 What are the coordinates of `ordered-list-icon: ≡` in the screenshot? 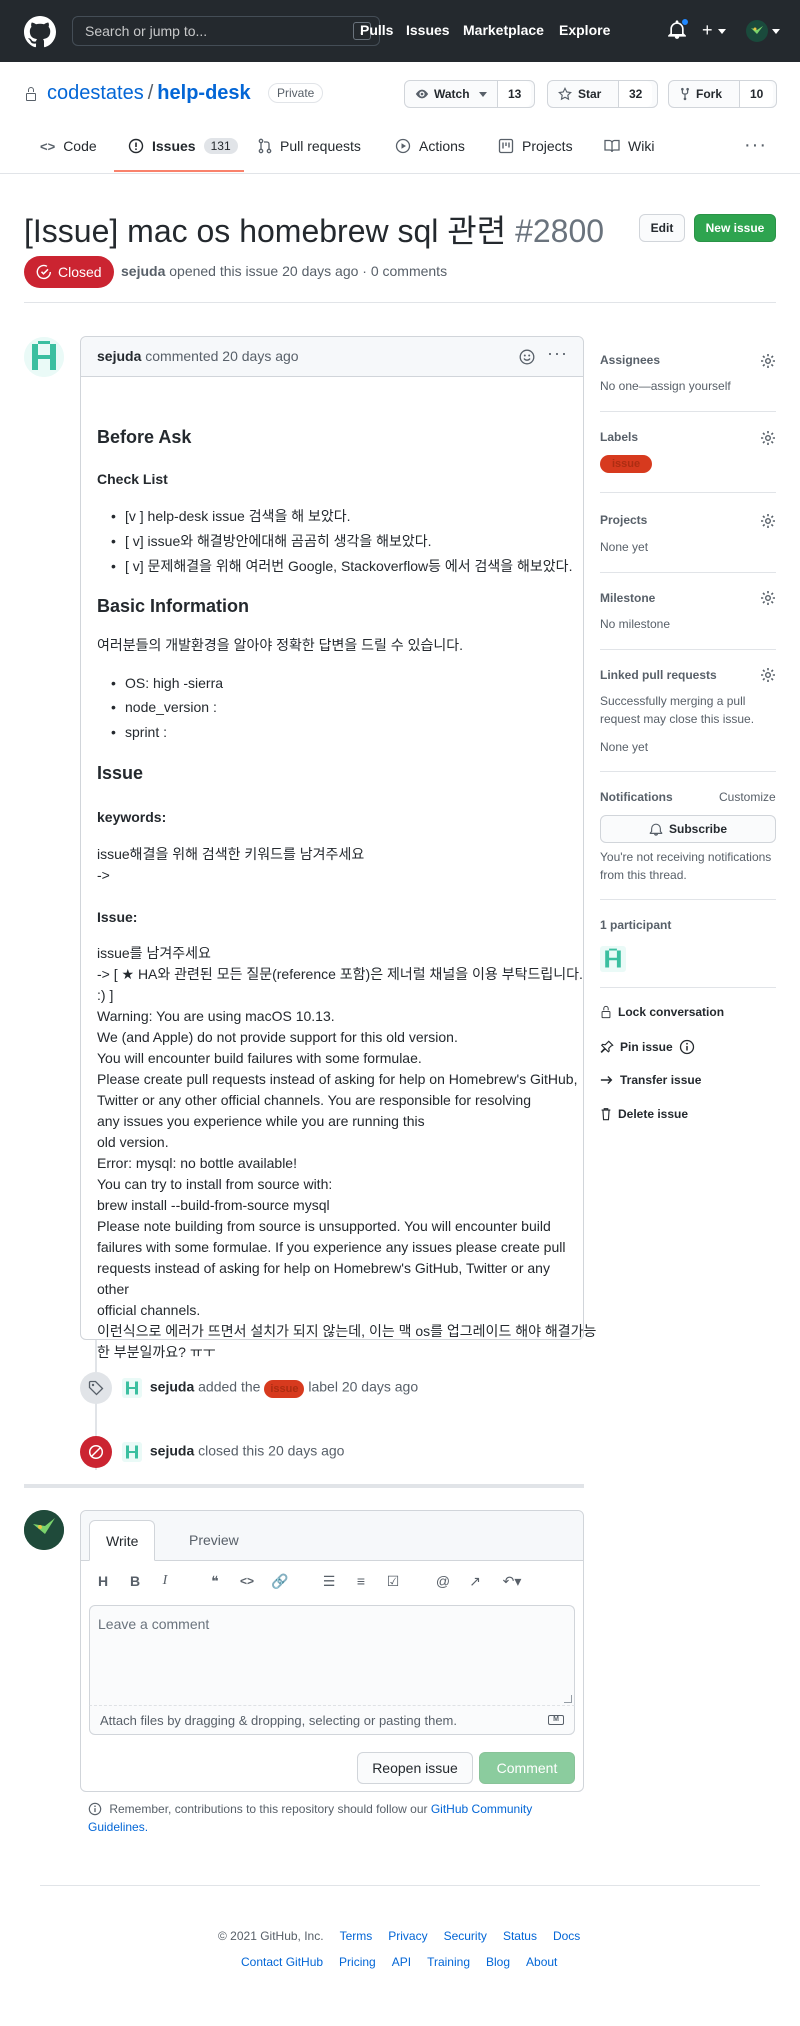 It's located at (361, 1581).